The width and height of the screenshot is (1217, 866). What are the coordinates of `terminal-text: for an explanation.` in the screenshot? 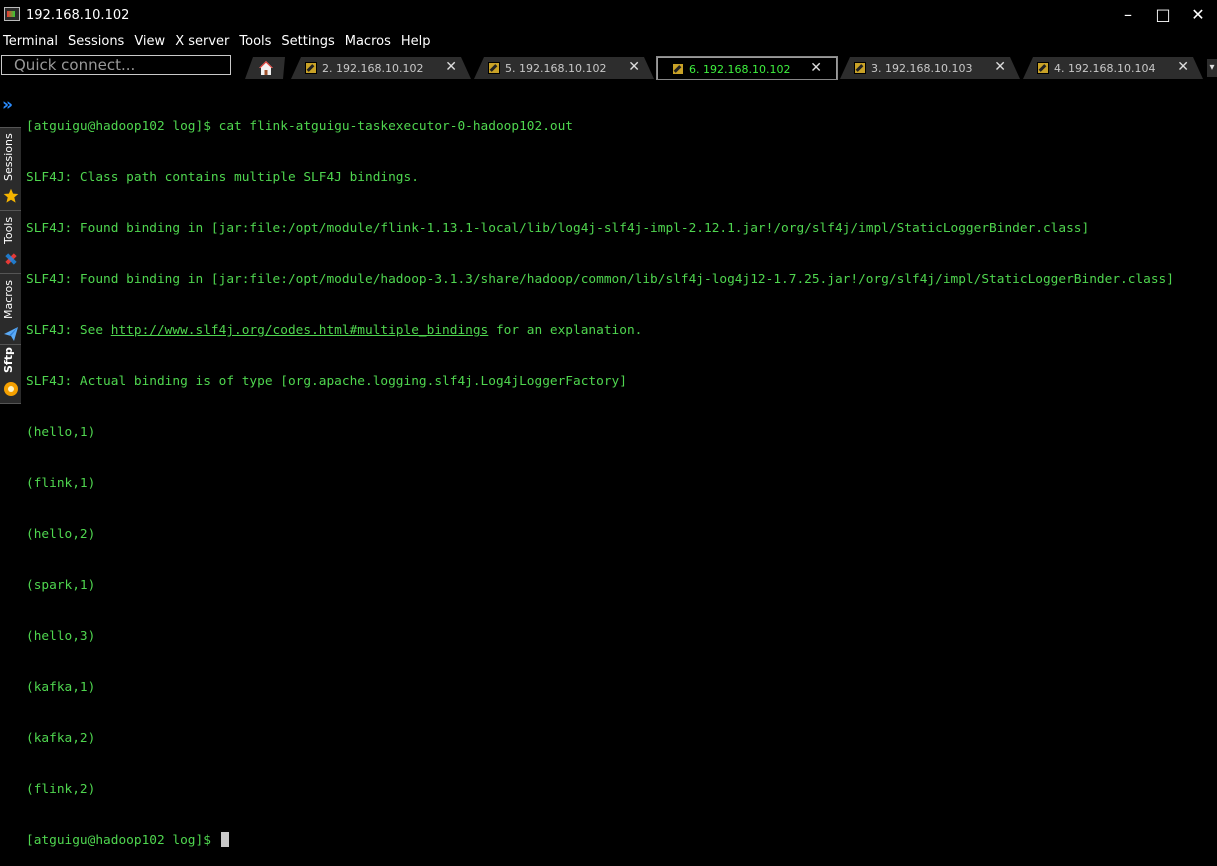 It's located at (565, 330).